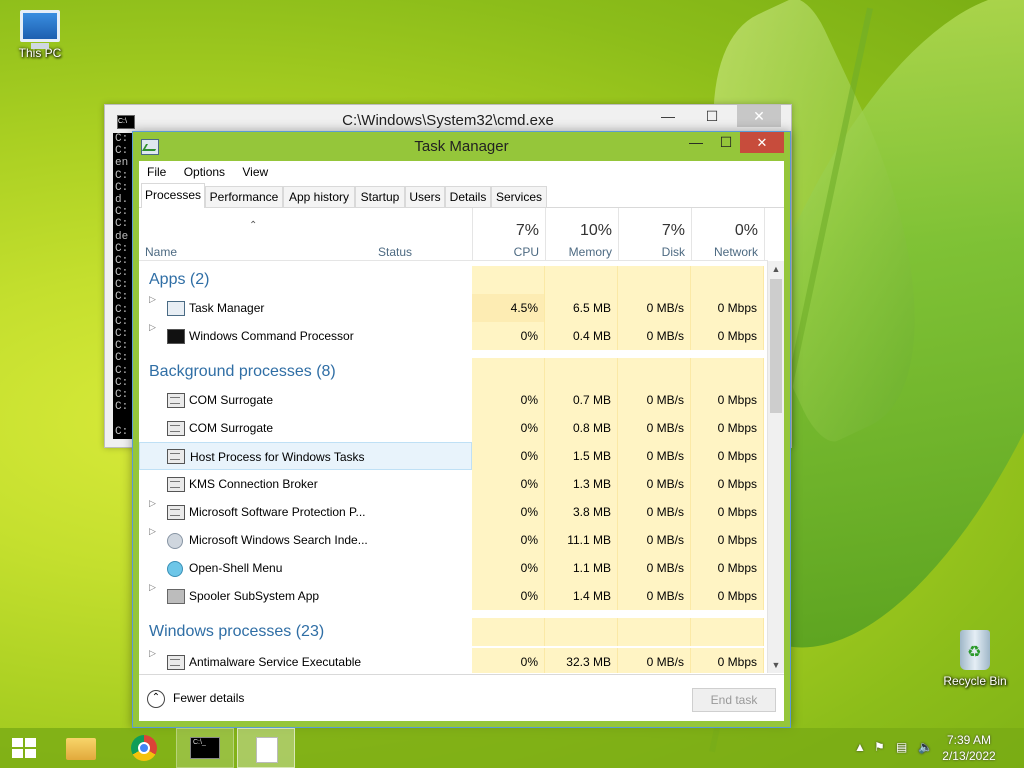 Image resolution: width=1024 pixels, height=768 pixels. Describe the element at coordinates (581, 512) in the screenshot. I see `process-memory: 3.8 MB` at that location.